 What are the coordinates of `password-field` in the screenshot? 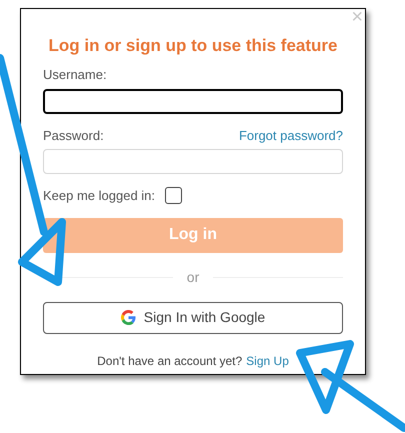 It's located at (193, 161).